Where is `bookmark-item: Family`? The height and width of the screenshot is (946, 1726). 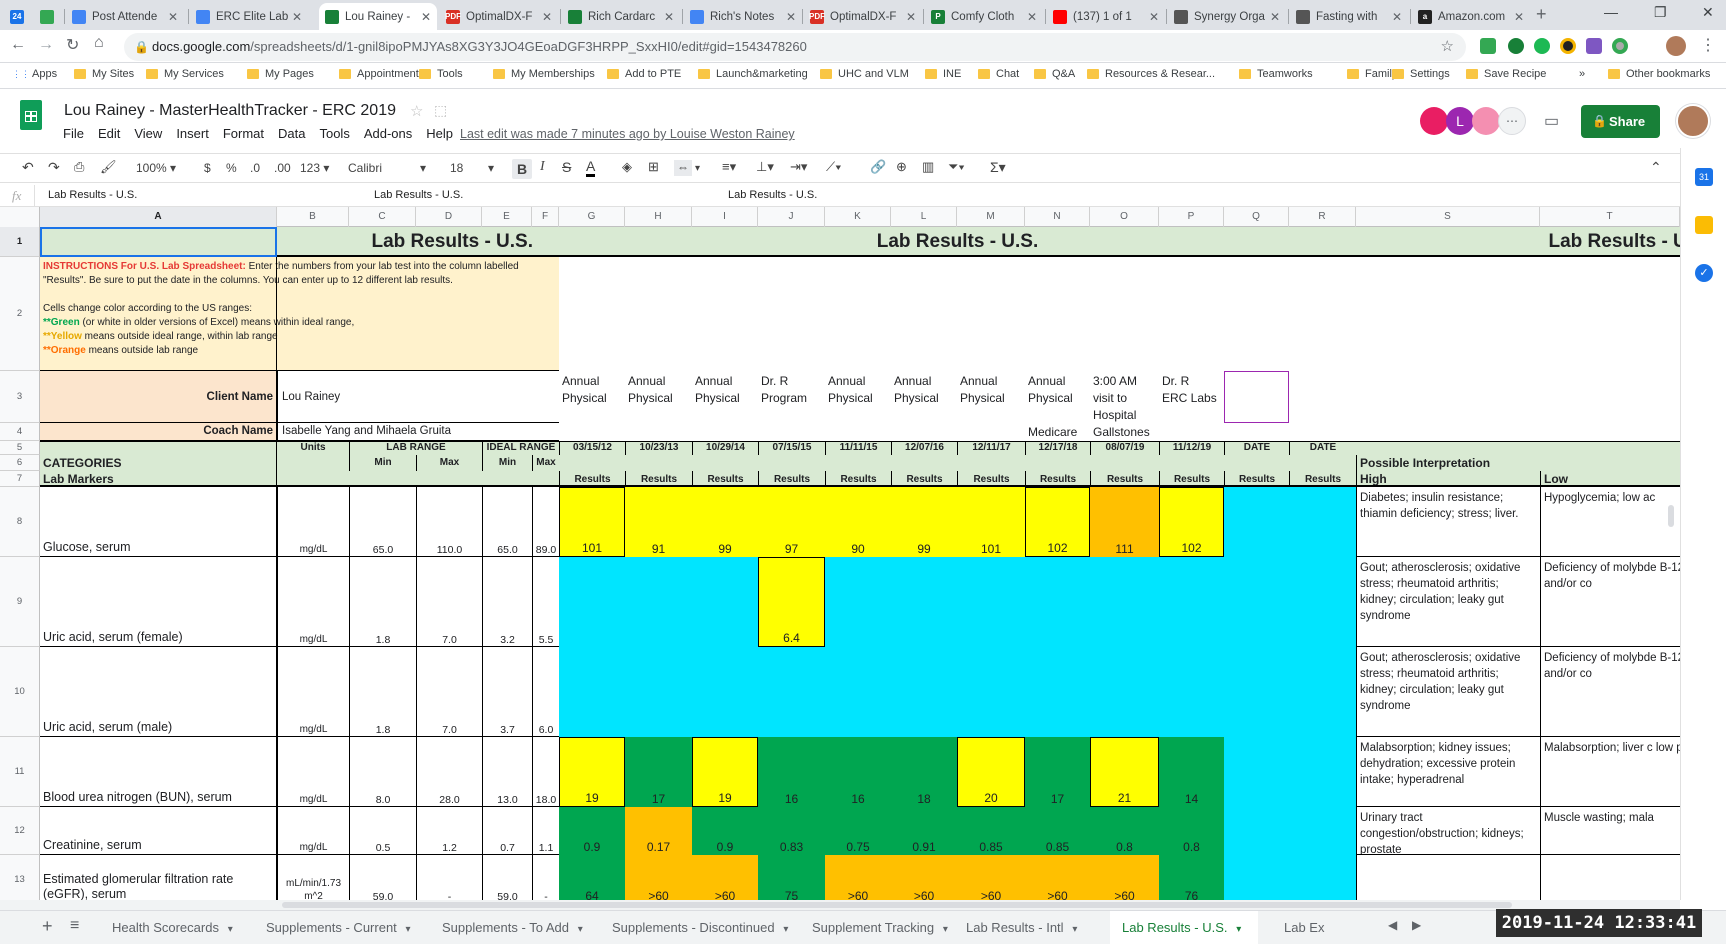 bookmark-item: Family is located at coordinates (1372, 74).